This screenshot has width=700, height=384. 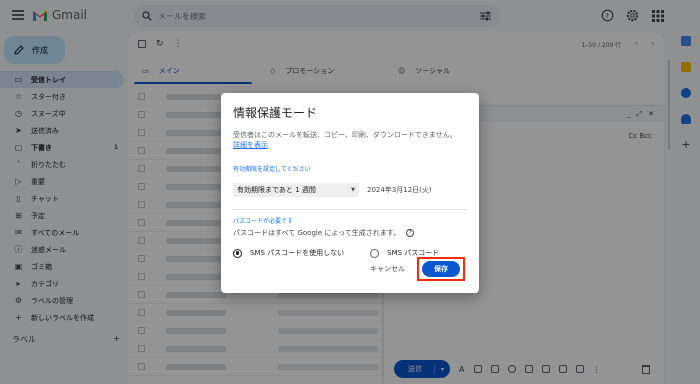 What do you see at coordinates (350, 209) in the screenshot?
I see `divider` at bounding box center [350, 209].